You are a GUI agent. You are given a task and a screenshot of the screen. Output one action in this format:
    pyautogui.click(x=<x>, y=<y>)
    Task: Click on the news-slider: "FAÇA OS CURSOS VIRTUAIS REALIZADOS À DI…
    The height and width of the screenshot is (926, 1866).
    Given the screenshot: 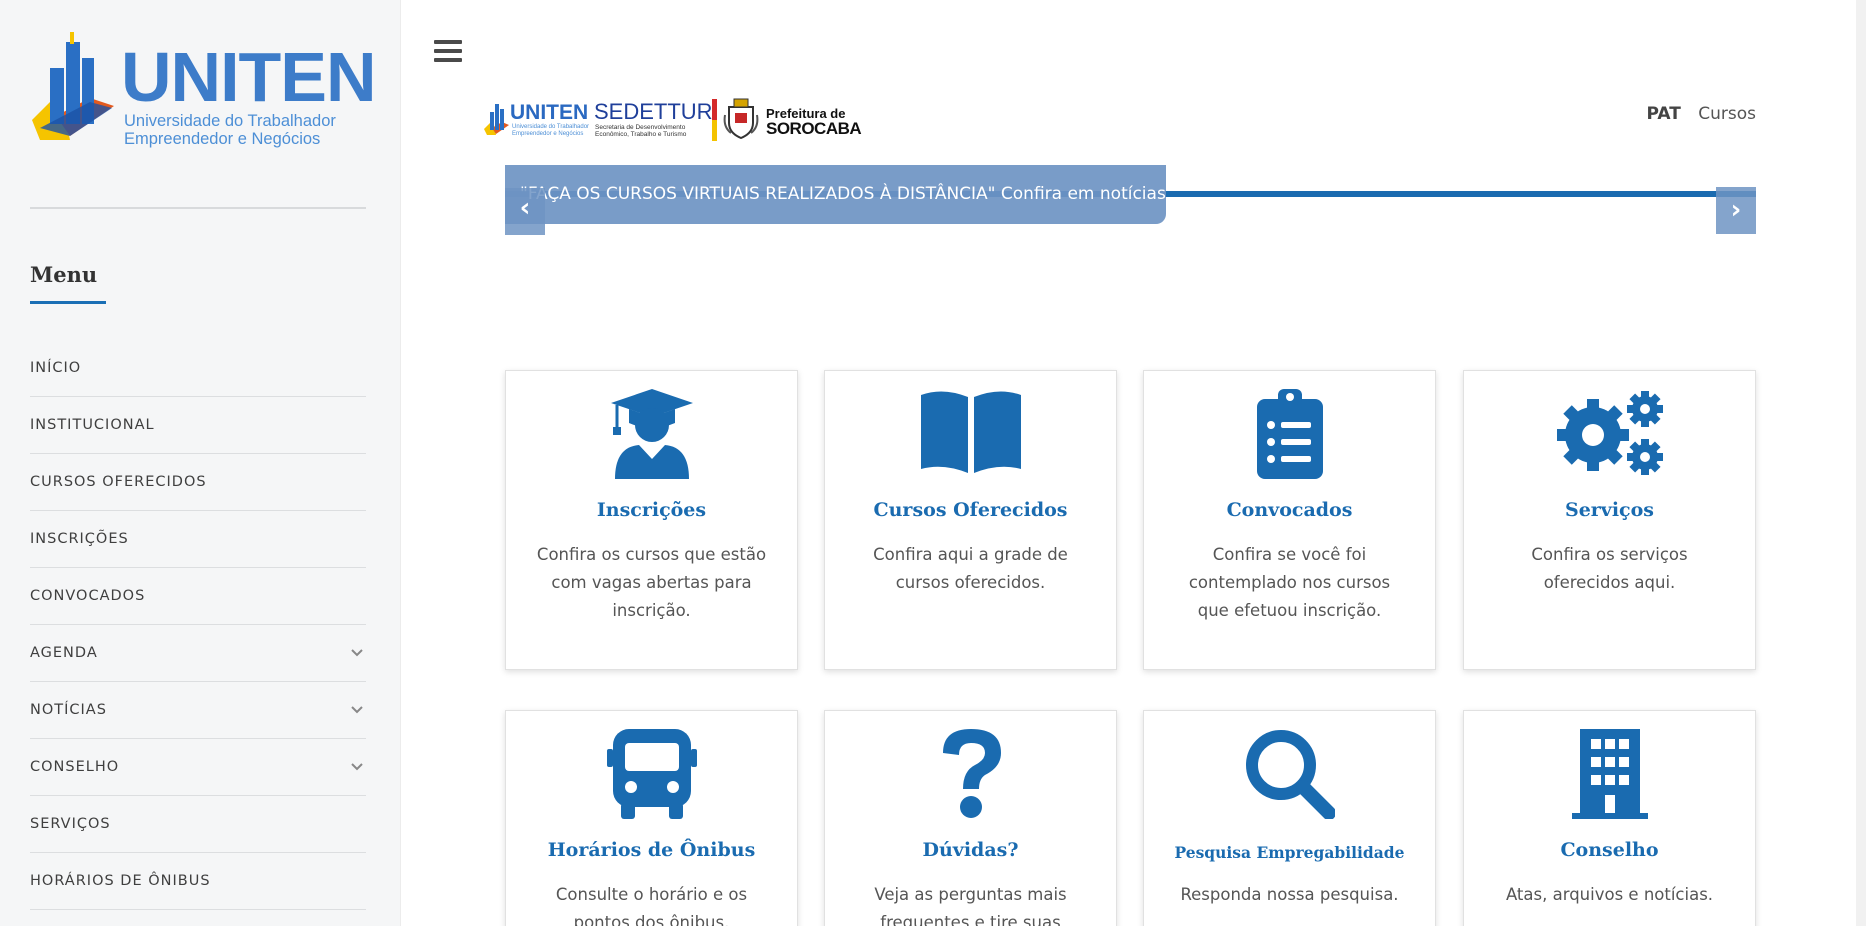 What is the action you would take?
    pyautogui.click(x=1130, y=200)
    